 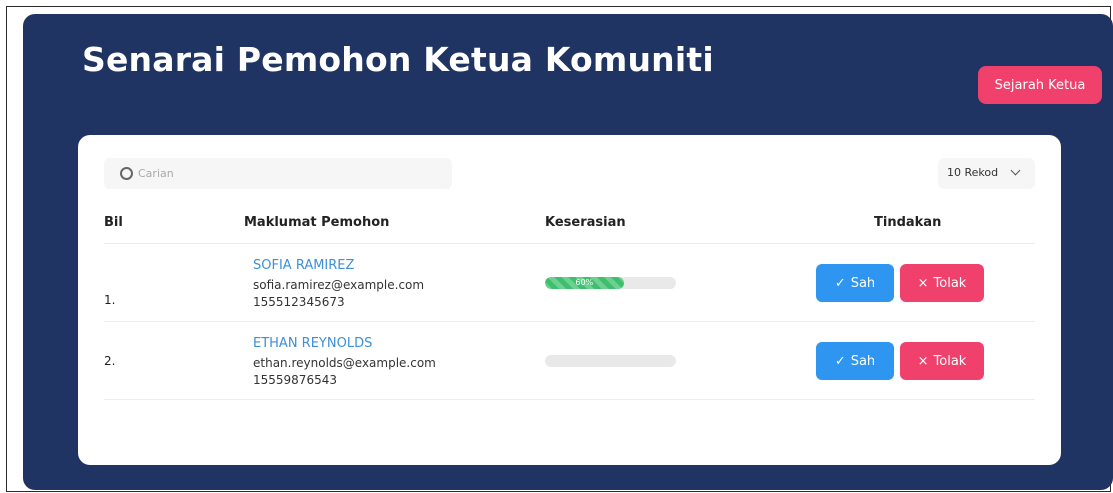 What do you see at coordinates (288, 173) in the screenshot?
I see `search-input` at bounding box center [288, 173].